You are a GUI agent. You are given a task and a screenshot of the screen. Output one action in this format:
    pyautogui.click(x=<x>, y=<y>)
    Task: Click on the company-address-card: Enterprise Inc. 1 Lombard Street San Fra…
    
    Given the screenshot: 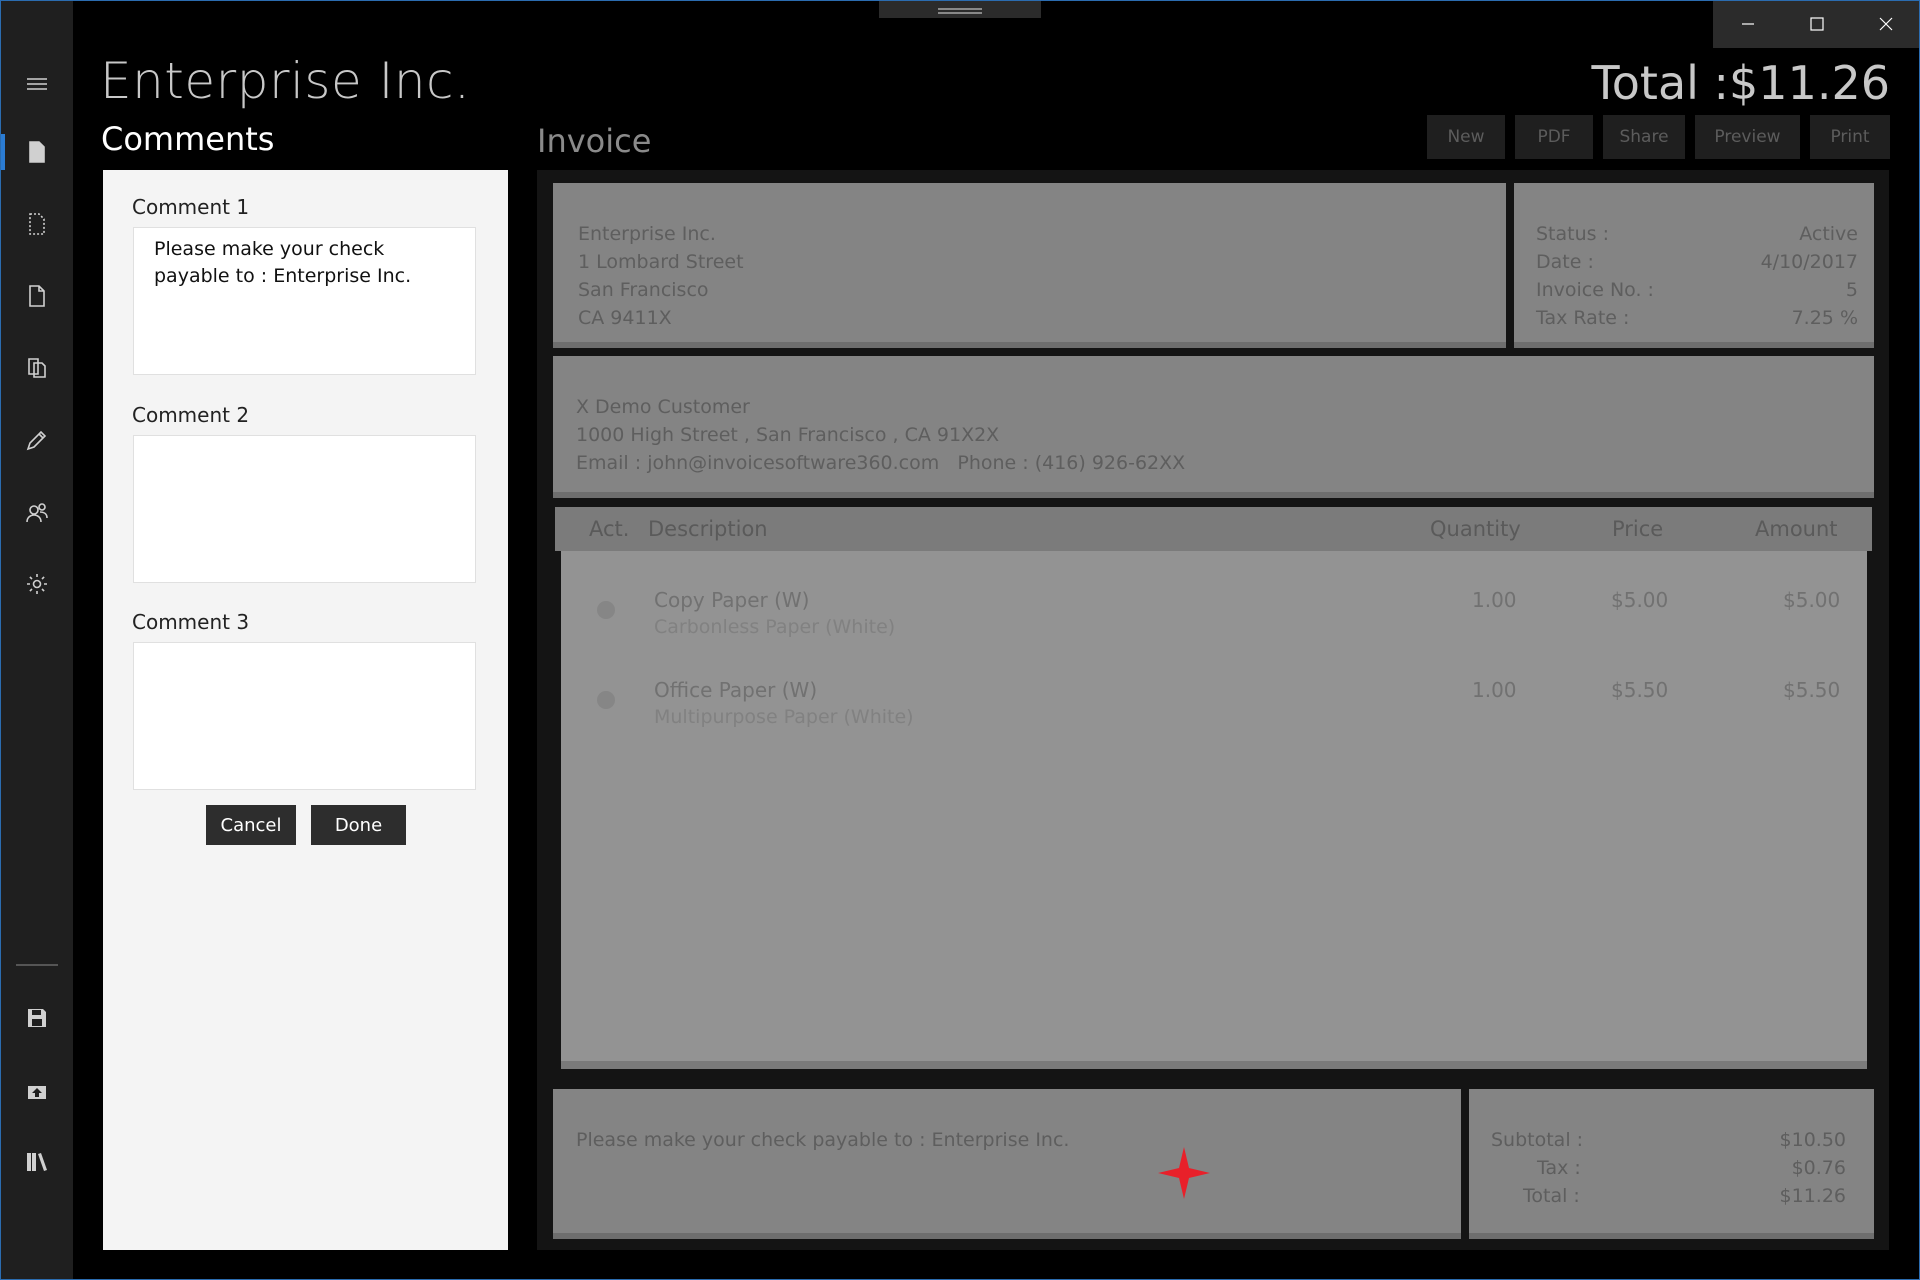 What is the action you would take?
    pyautogui.click(x=1029, y=265)
    